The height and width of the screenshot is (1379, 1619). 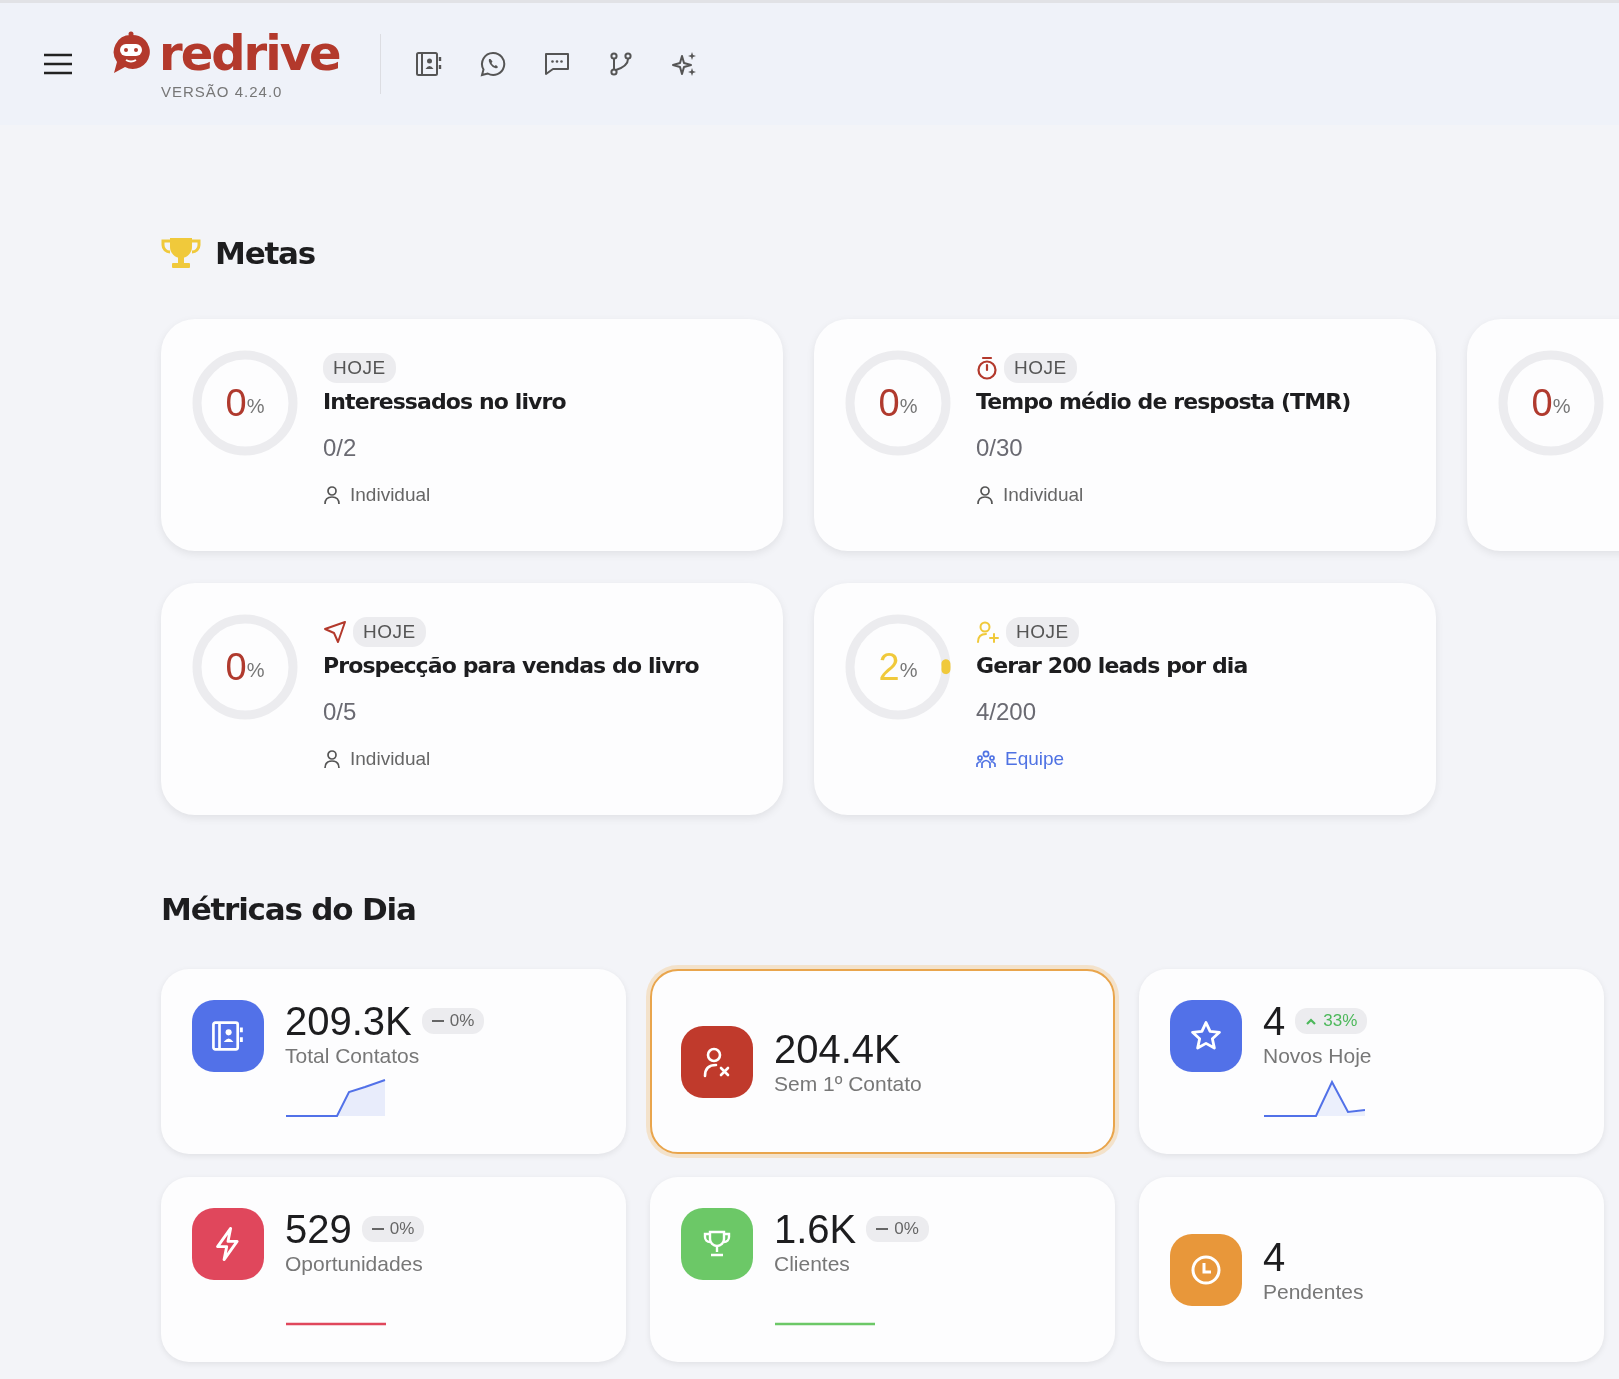 What do you see at coordinates (999, 448) in the screenshot?
I see `goal-progress: 0/30` at bounding box center [999, 448].